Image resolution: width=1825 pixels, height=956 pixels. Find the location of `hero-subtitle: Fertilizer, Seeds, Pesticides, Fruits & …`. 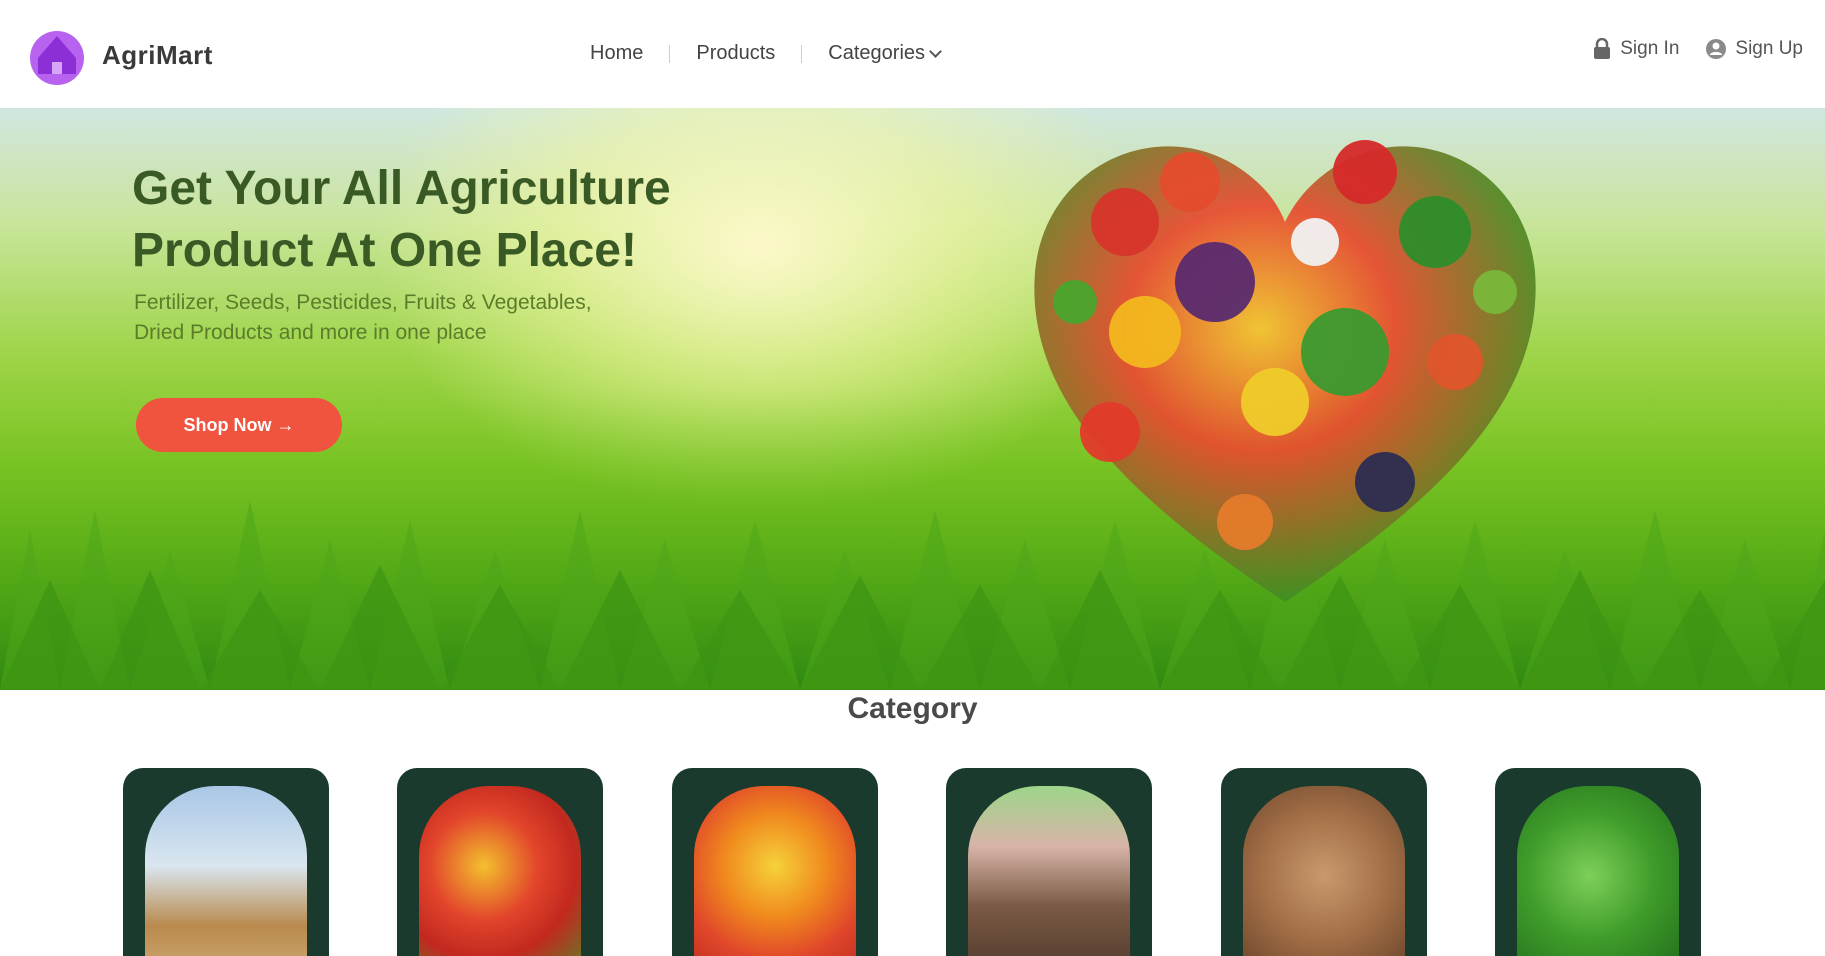

hero-subtitle: Fertilizer, Seeds, Pesticides, Fruits & … is located at coordinates (384, 318).